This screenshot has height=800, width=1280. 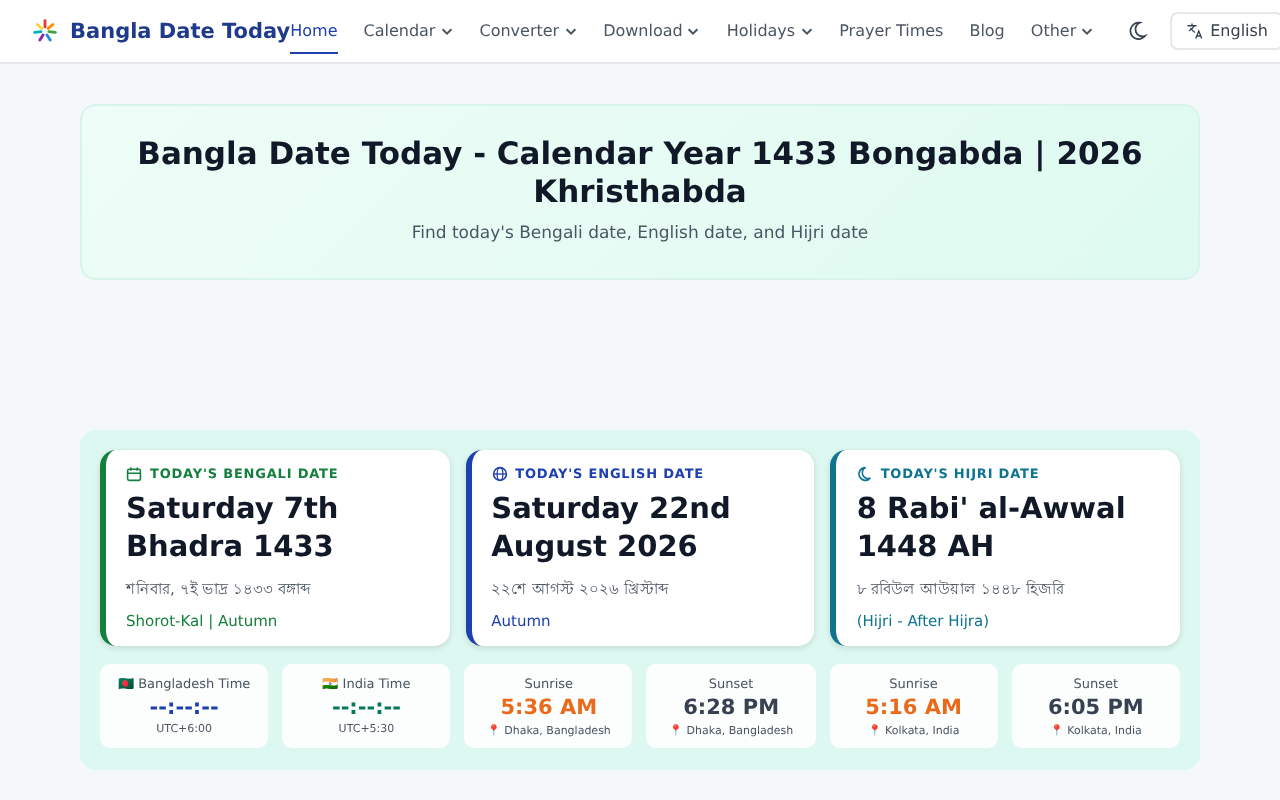 What do you see at coordinates (1095, 707) in the screenshot?
I see `time-value: 6:05 PM` at bounding box center [1095, 707].